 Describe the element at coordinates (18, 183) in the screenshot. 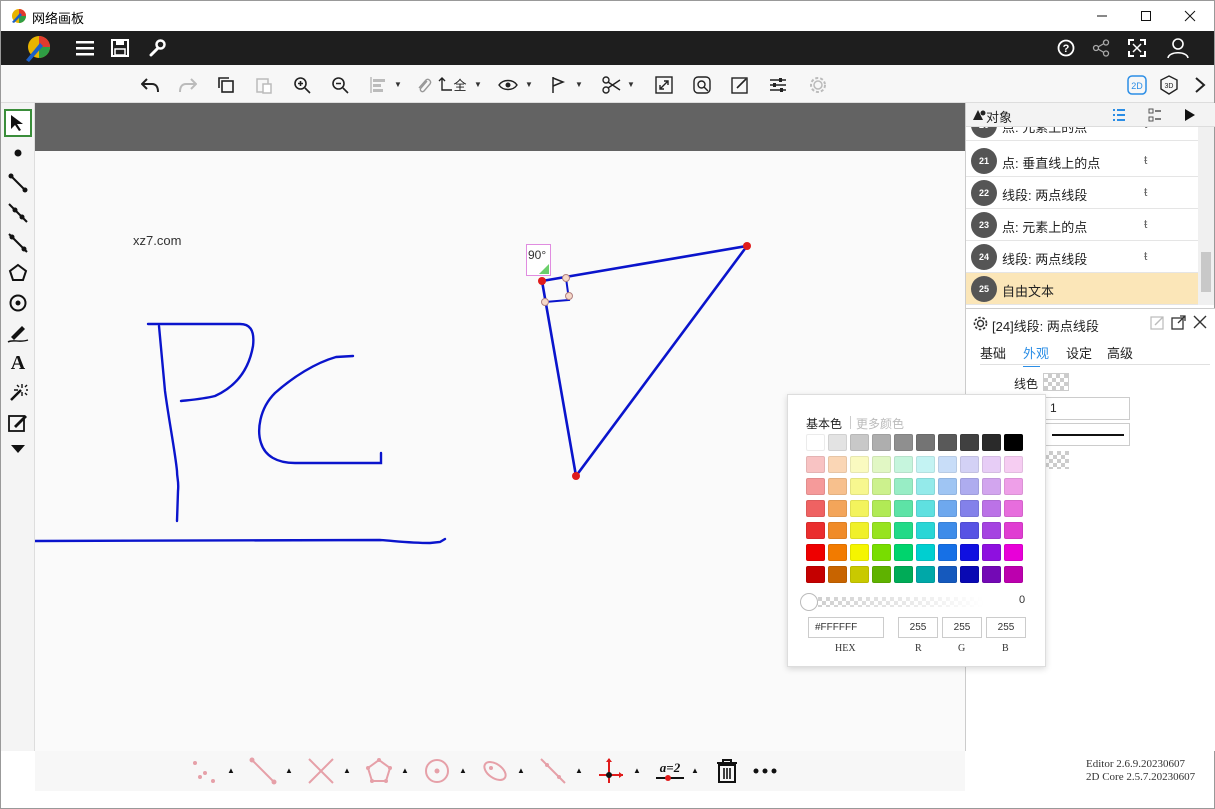

I see `segment-tool` at that location.